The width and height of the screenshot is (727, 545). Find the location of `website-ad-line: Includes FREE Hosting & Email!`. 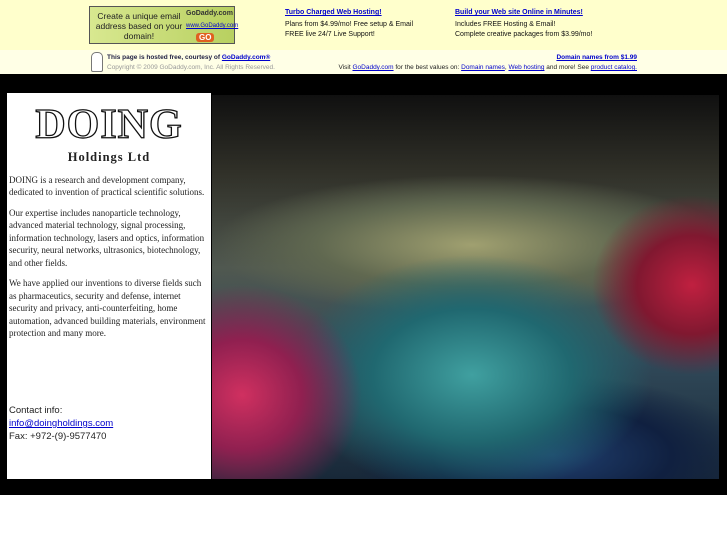

website-ad-line: Includes FREE Hosting & Email! is located at coordinates (505, 24).